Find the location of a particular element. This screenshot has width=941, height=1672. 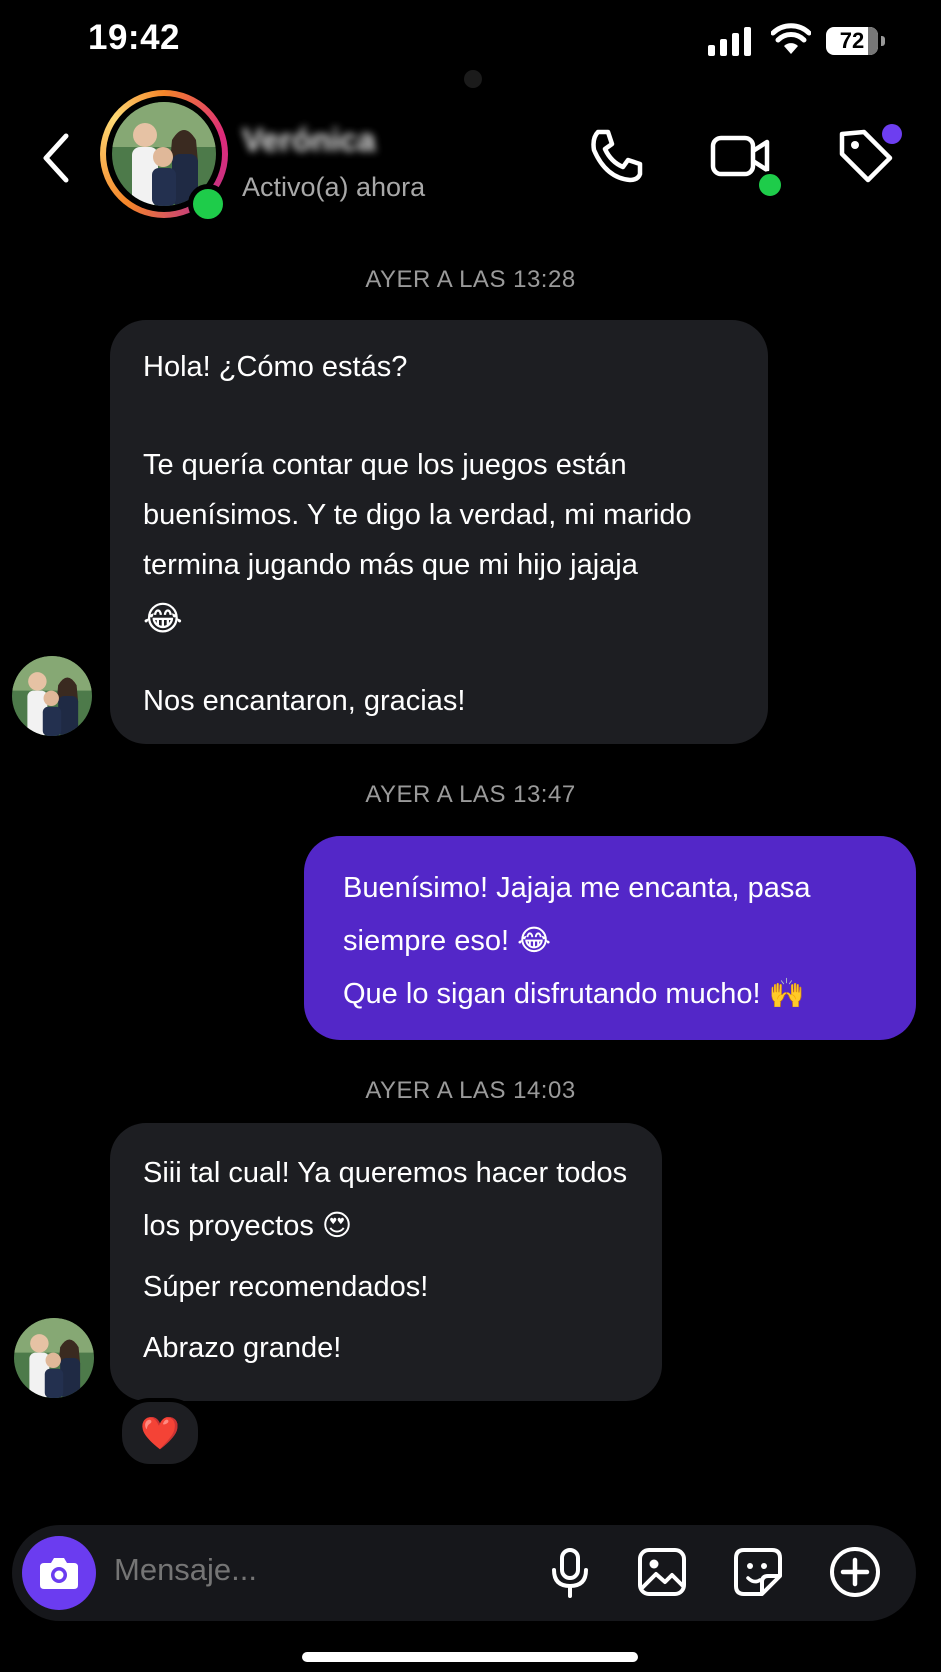

message-text: Hola! ¿Cómo estás? is located at coordinates (275, 367).